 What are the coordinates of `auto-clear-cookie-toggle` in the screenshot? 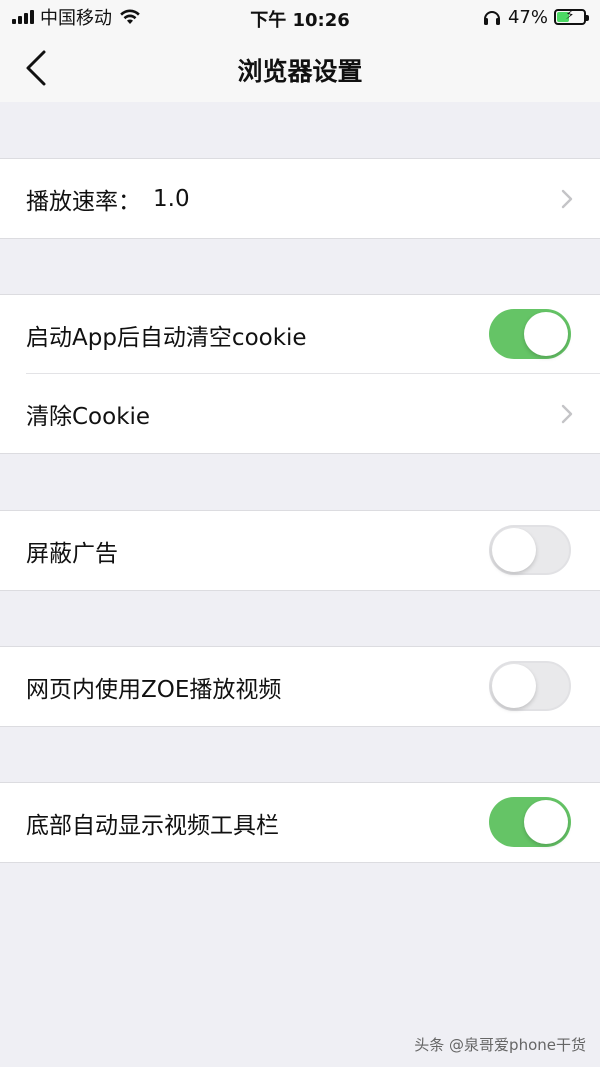 It's located at (530, 334).